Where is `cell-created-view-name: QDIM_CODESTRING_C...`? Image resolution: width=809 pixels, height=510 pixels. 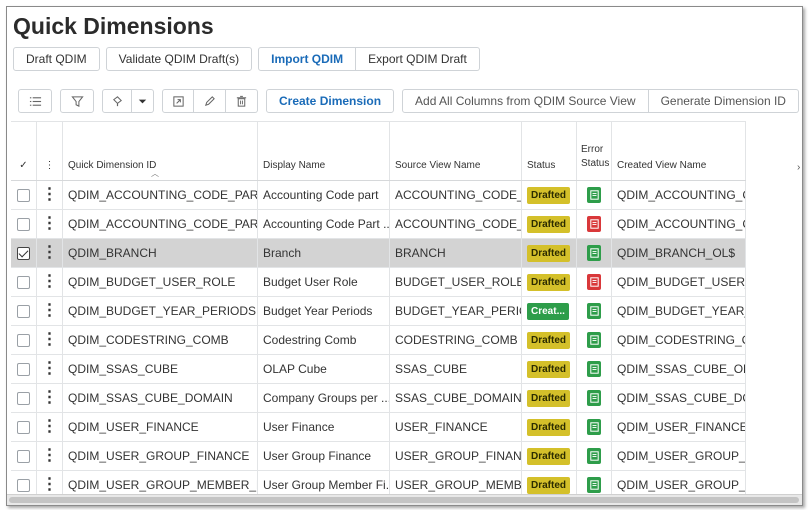 cell-created-view-name: QDIM_CODESTRING_C... is located at coordinates (679, 340).